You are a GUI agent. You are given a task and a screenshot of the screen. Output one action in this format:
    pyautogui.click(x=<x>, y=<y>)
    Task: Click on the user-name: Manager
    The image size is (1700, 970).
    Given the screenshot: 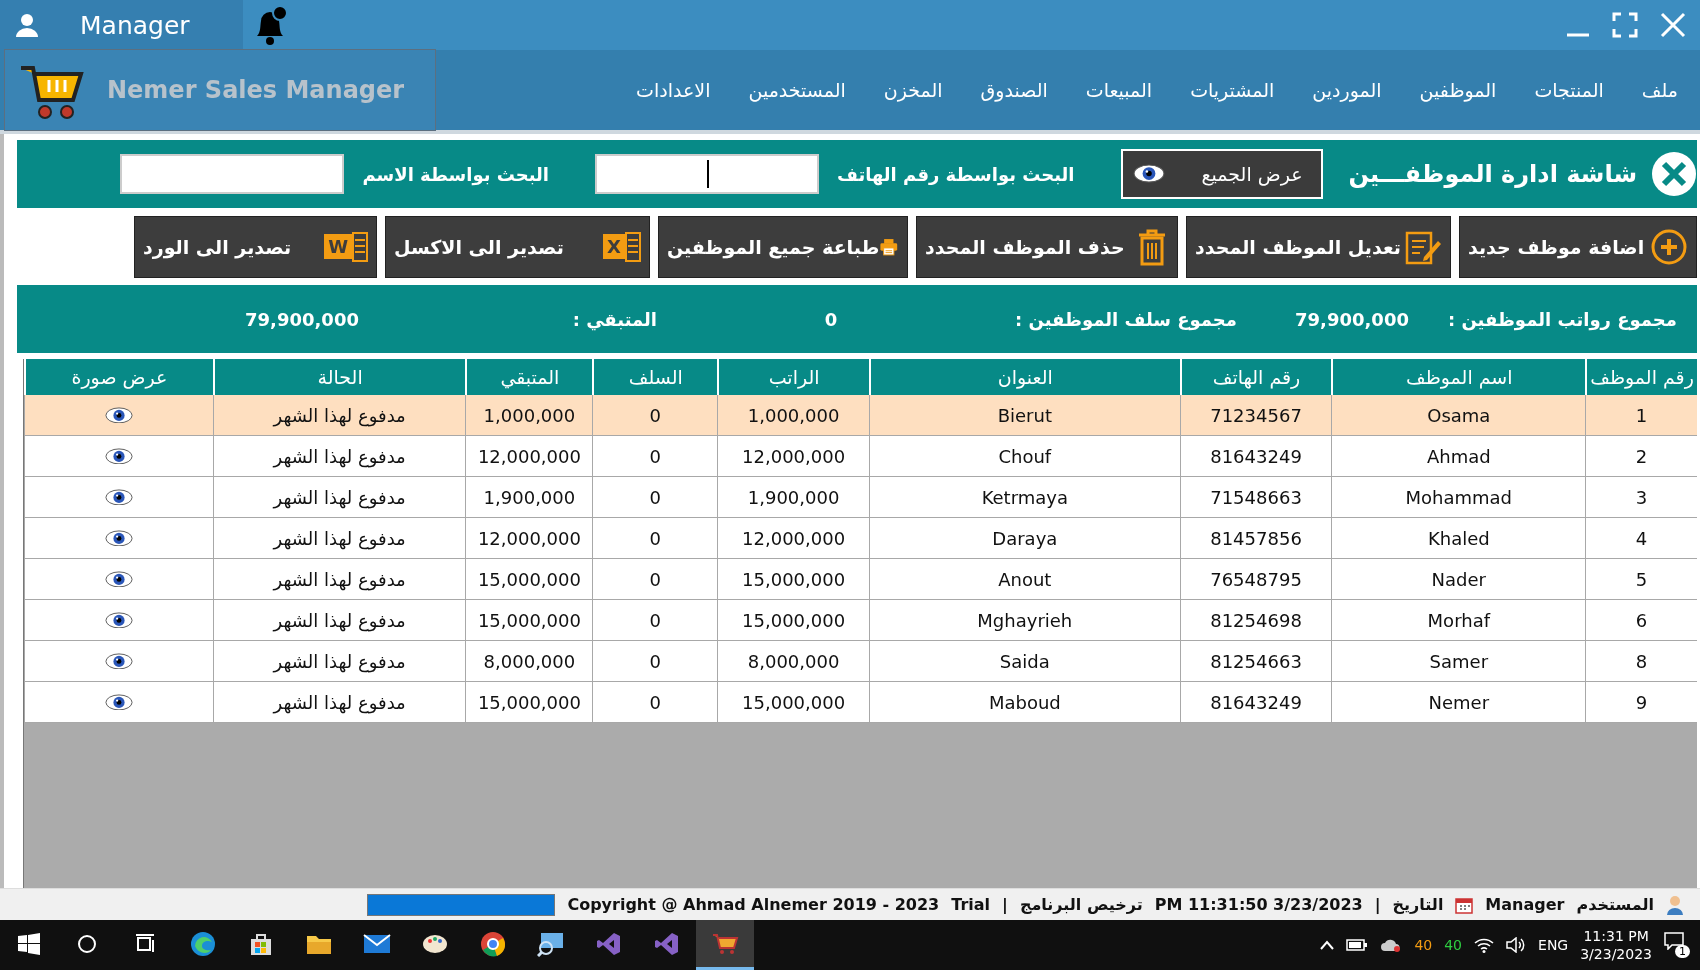 What is the action you would take?
    pyautogui.click(x=135, y=25)
    